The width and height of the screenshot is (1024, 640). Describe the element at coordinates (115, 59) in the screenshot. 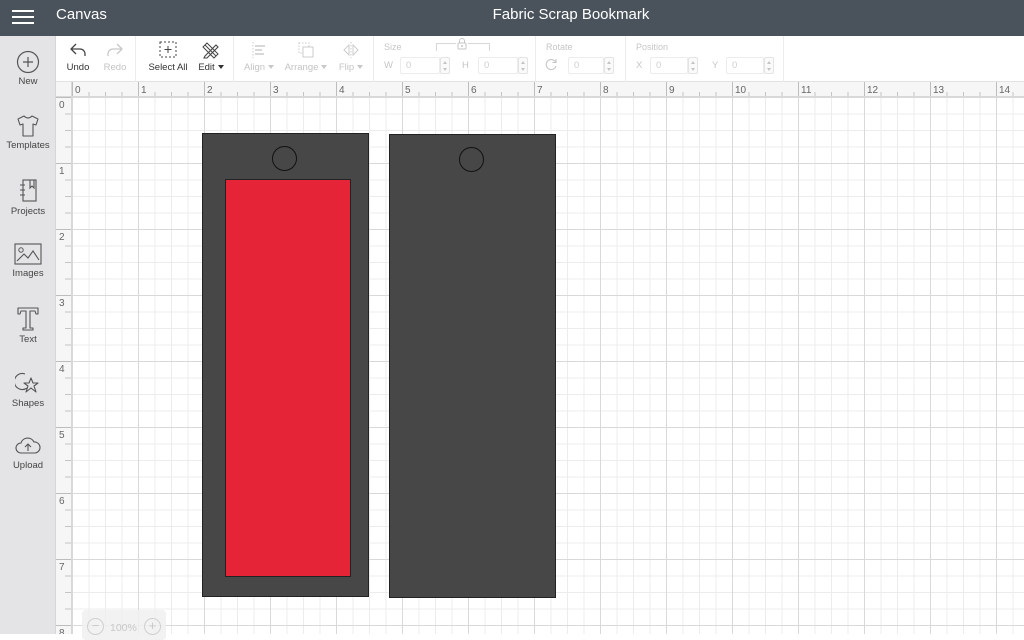

I see `redo-button: Redo` at that location.